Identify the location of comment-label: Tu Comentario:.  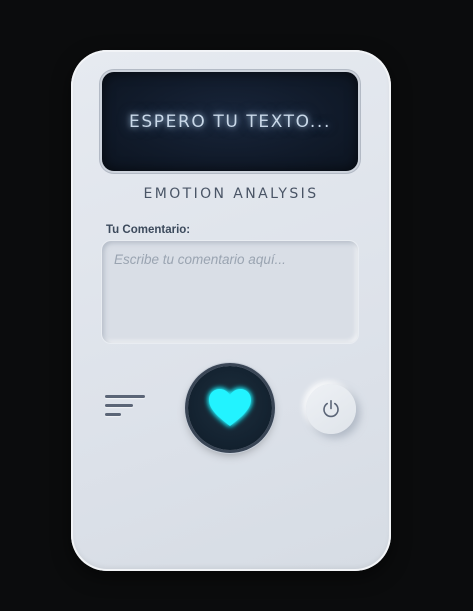
(148, 230).